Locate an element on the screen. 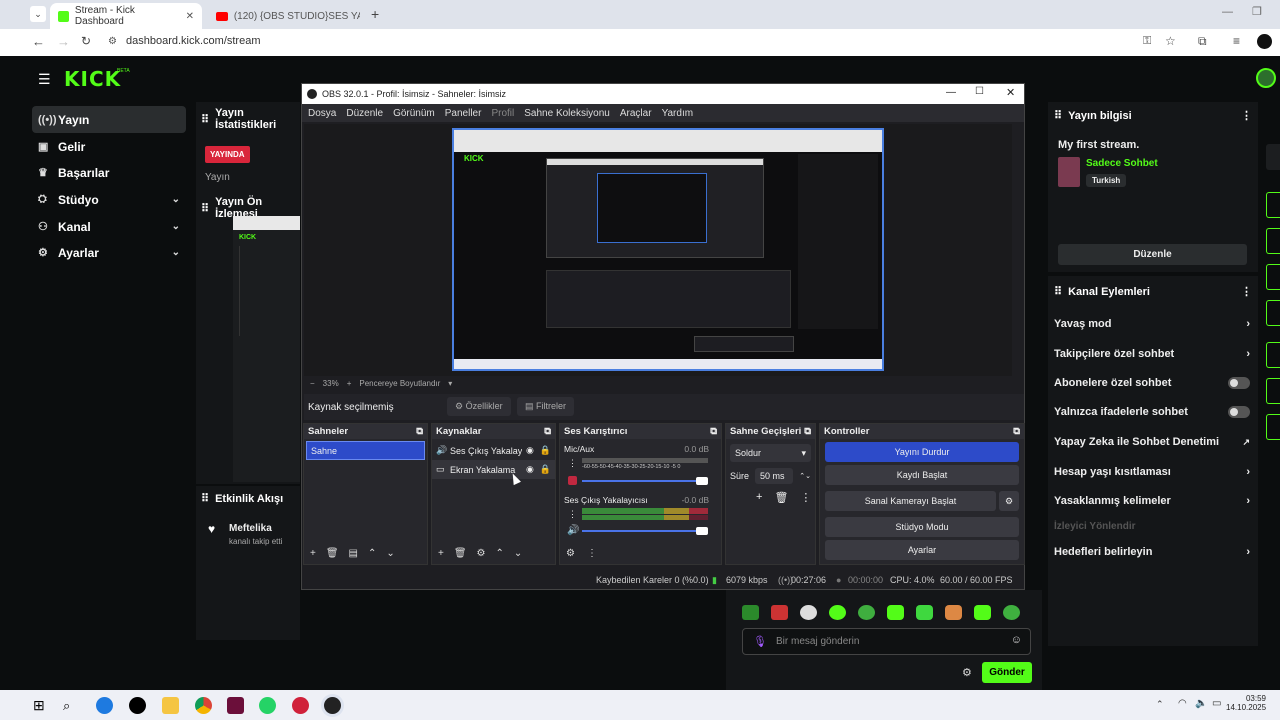 This screenshot has height=720, width=1280. chat-input: 🎙 Bir mesaj gönderin ☺ is located at coordinates (886, 641).